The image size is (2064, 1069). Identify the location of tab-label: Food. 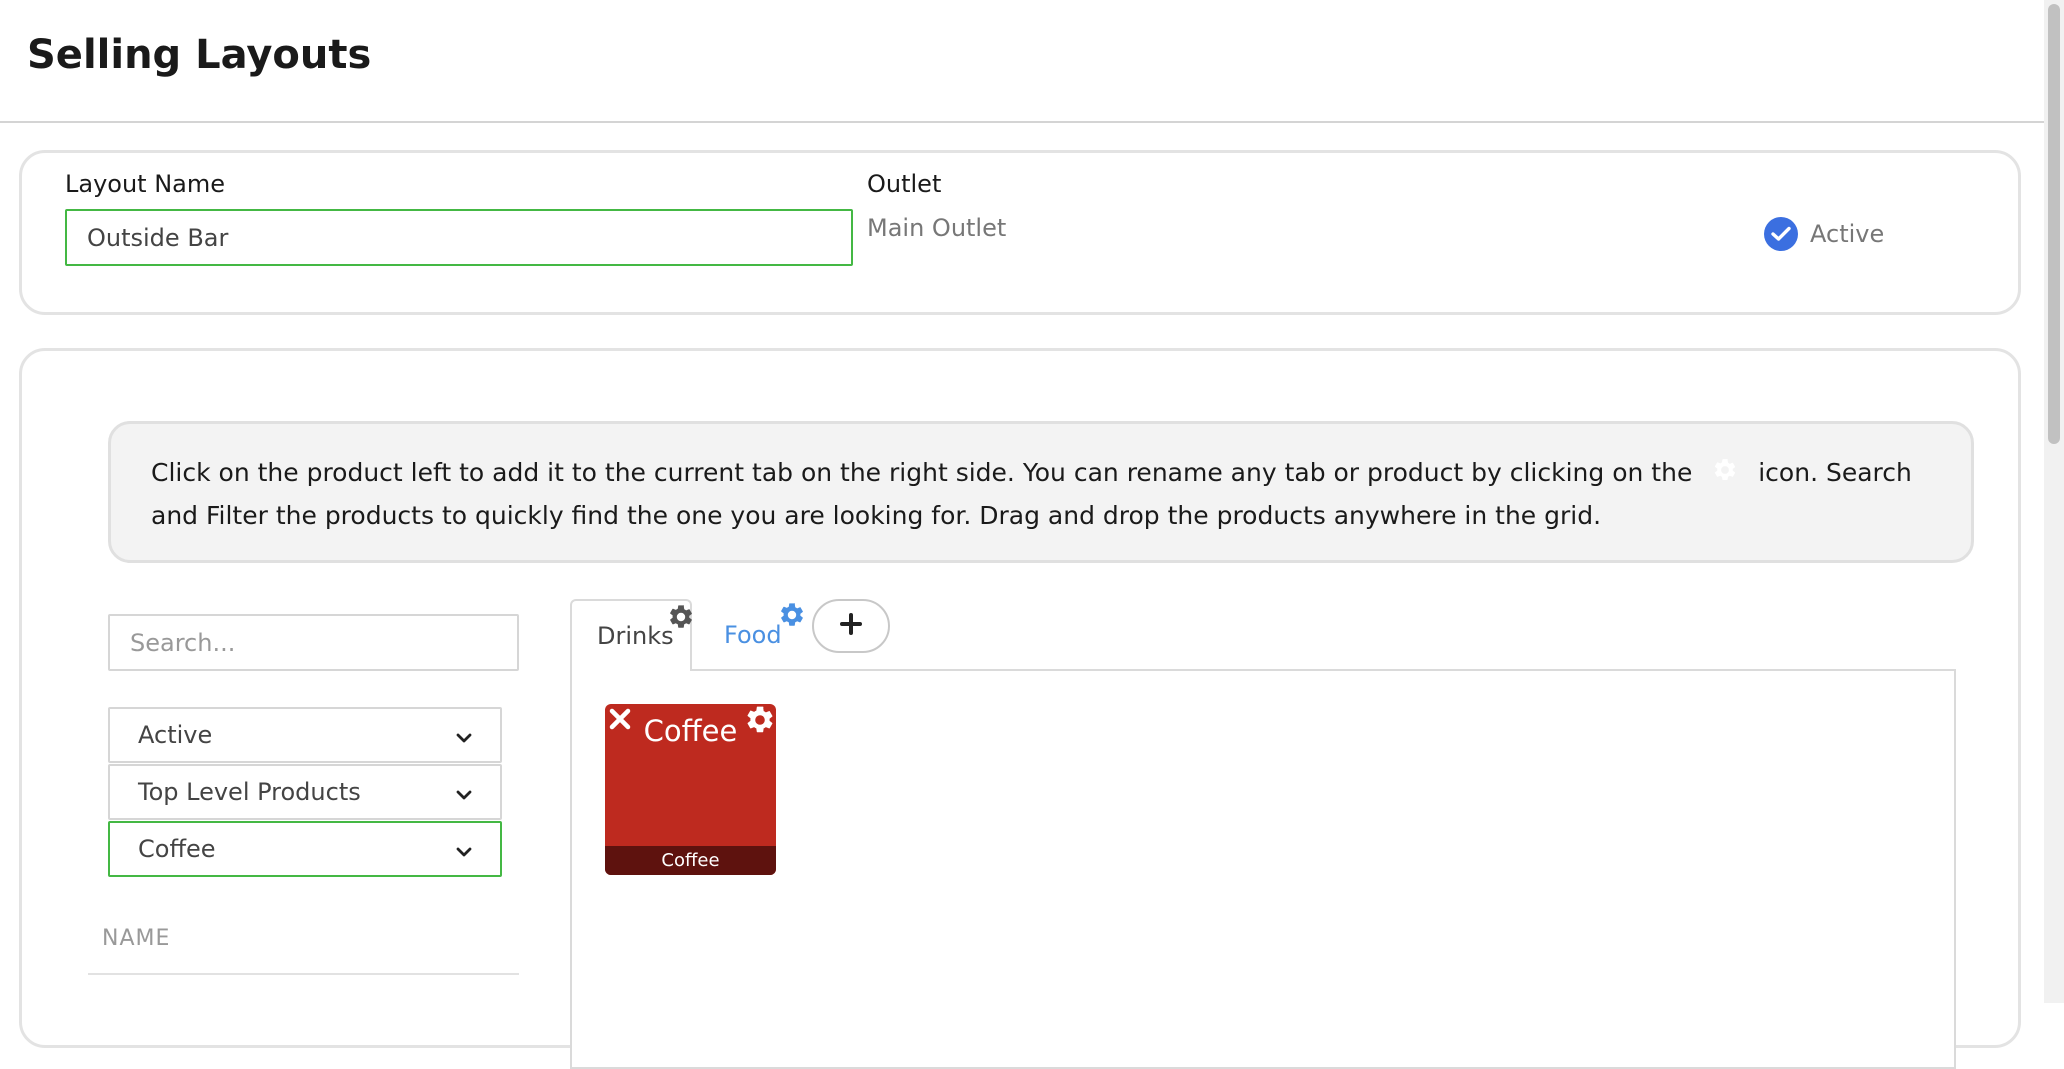
(753, 635).